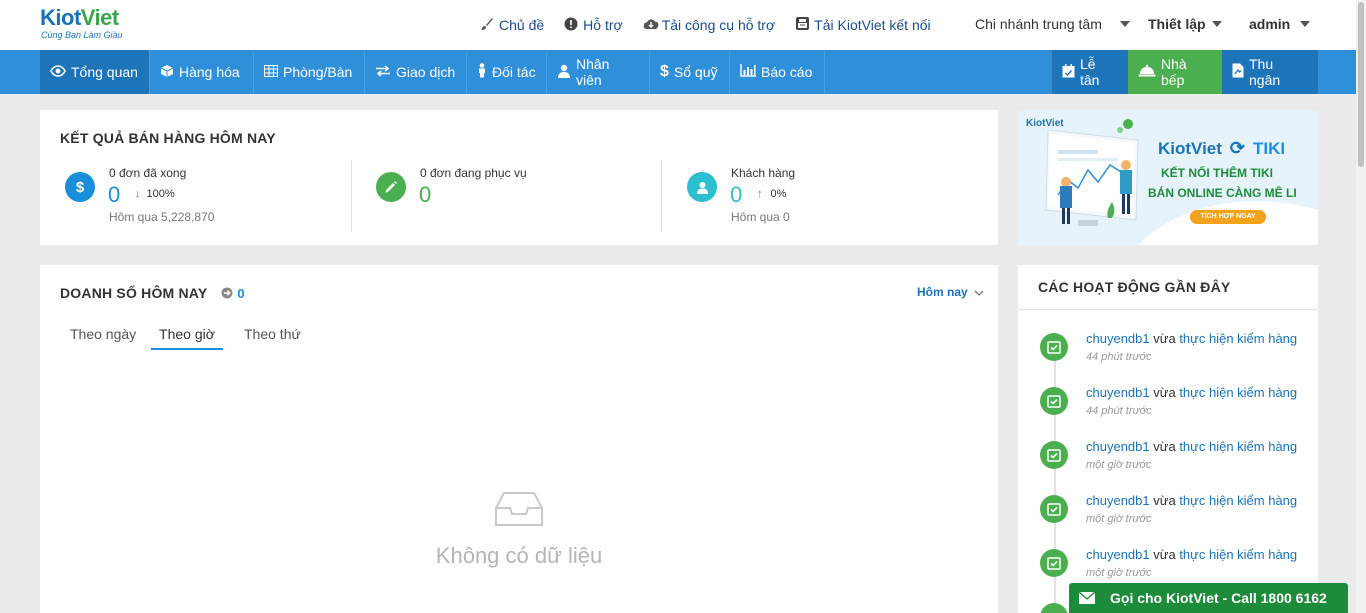 The height and width of the screenshot is (613, 1366). What do you see at coordinates (58, 72) in the screenshot?
I see `eye-icon` at bounding box center [58, 72].